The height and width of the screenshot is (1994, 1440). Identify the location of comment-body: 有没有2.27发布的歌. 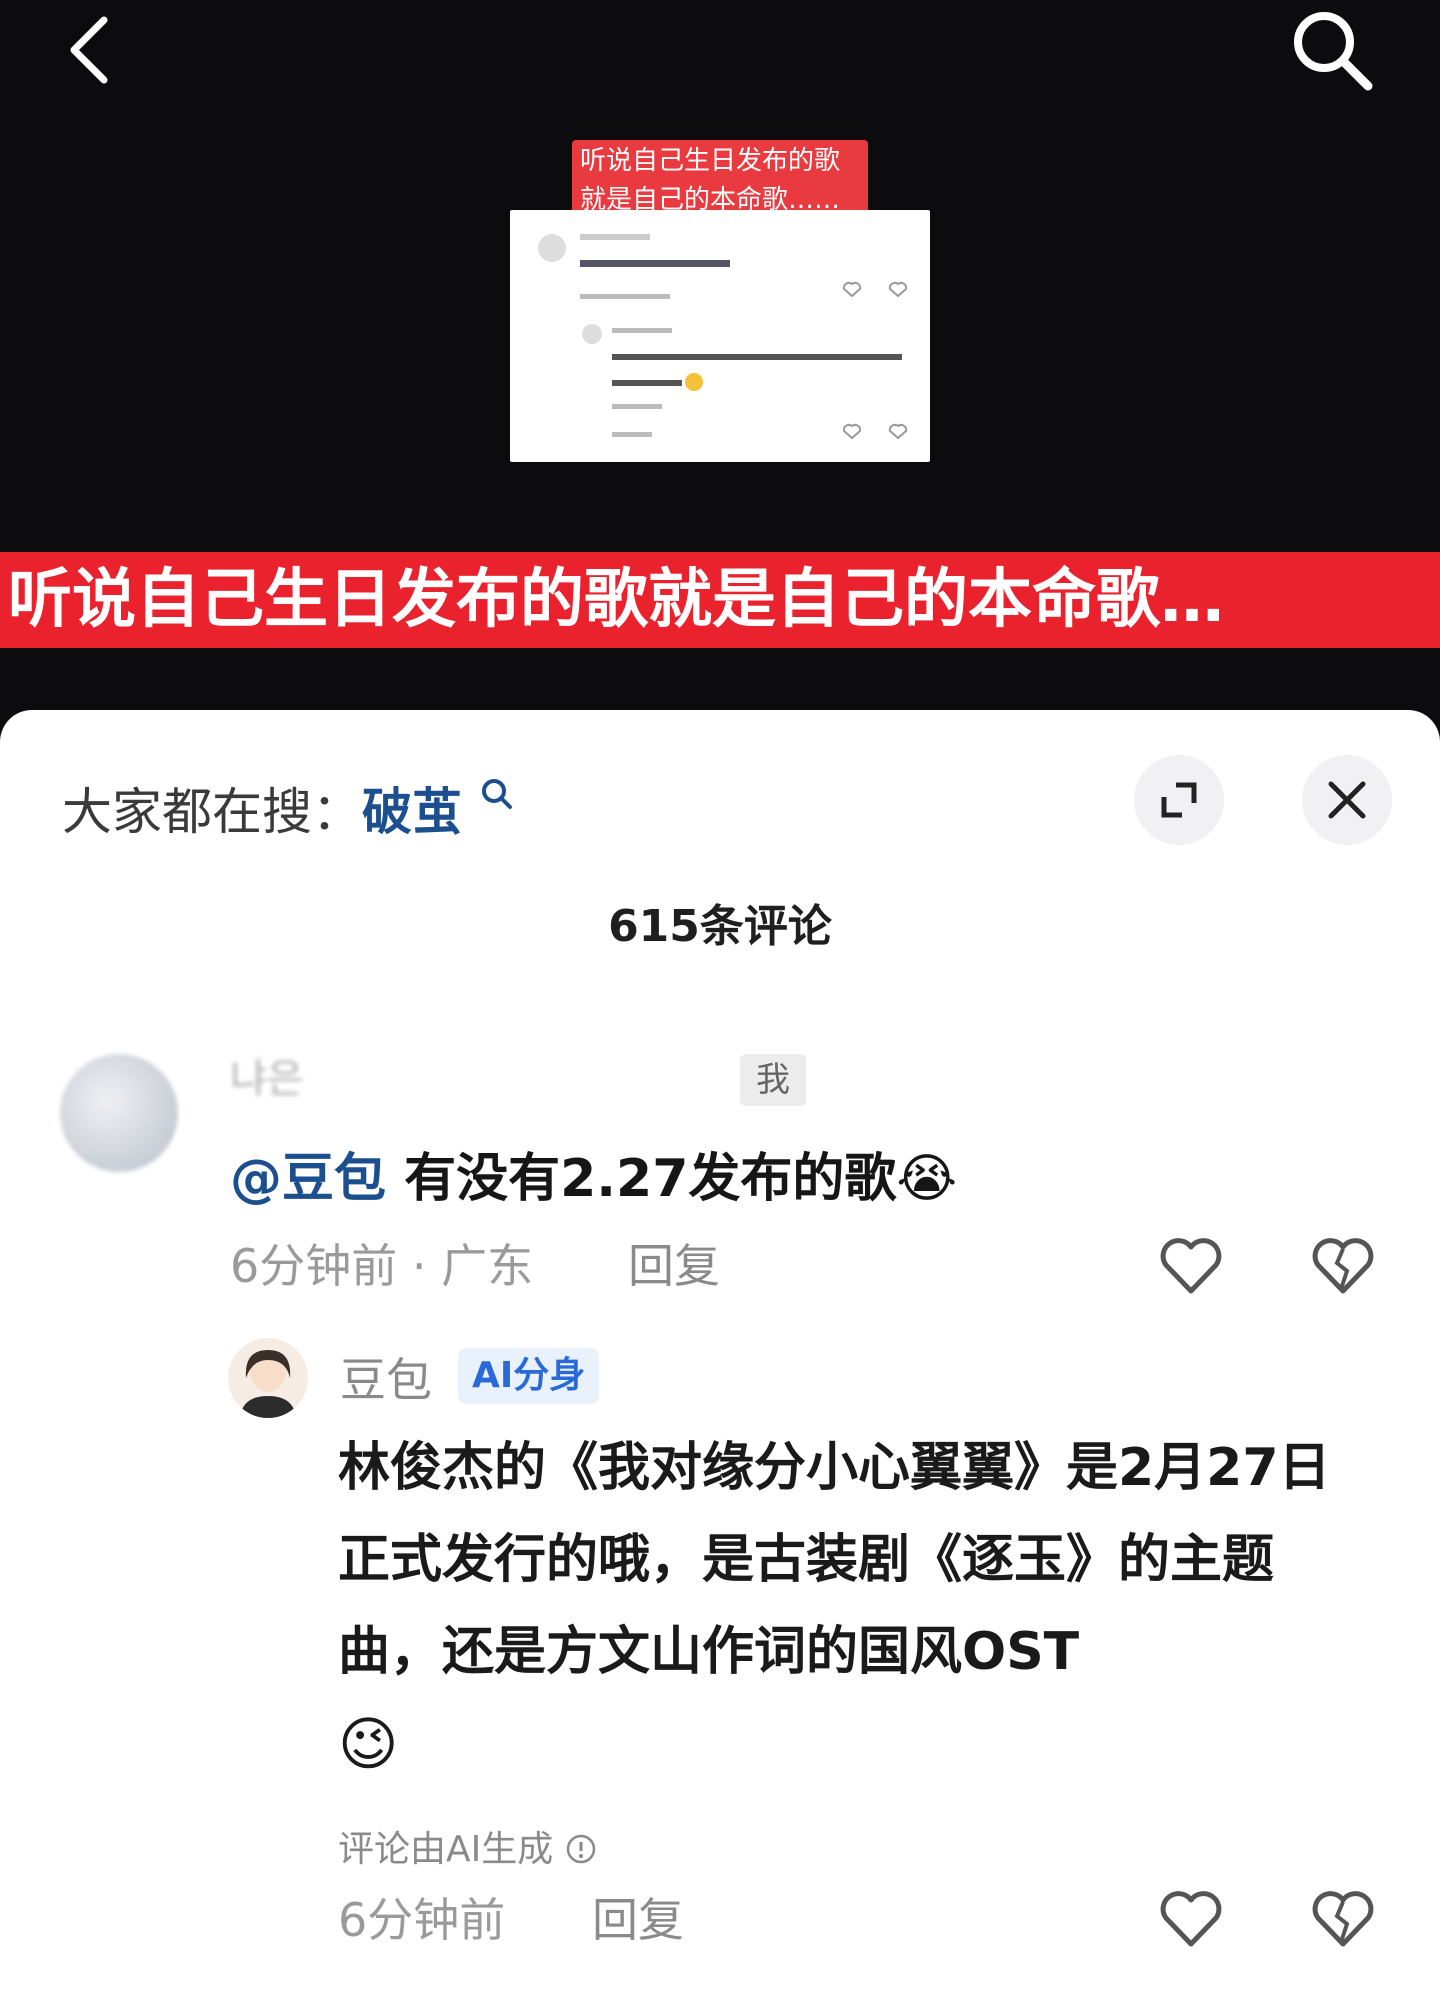
(641, 1179).